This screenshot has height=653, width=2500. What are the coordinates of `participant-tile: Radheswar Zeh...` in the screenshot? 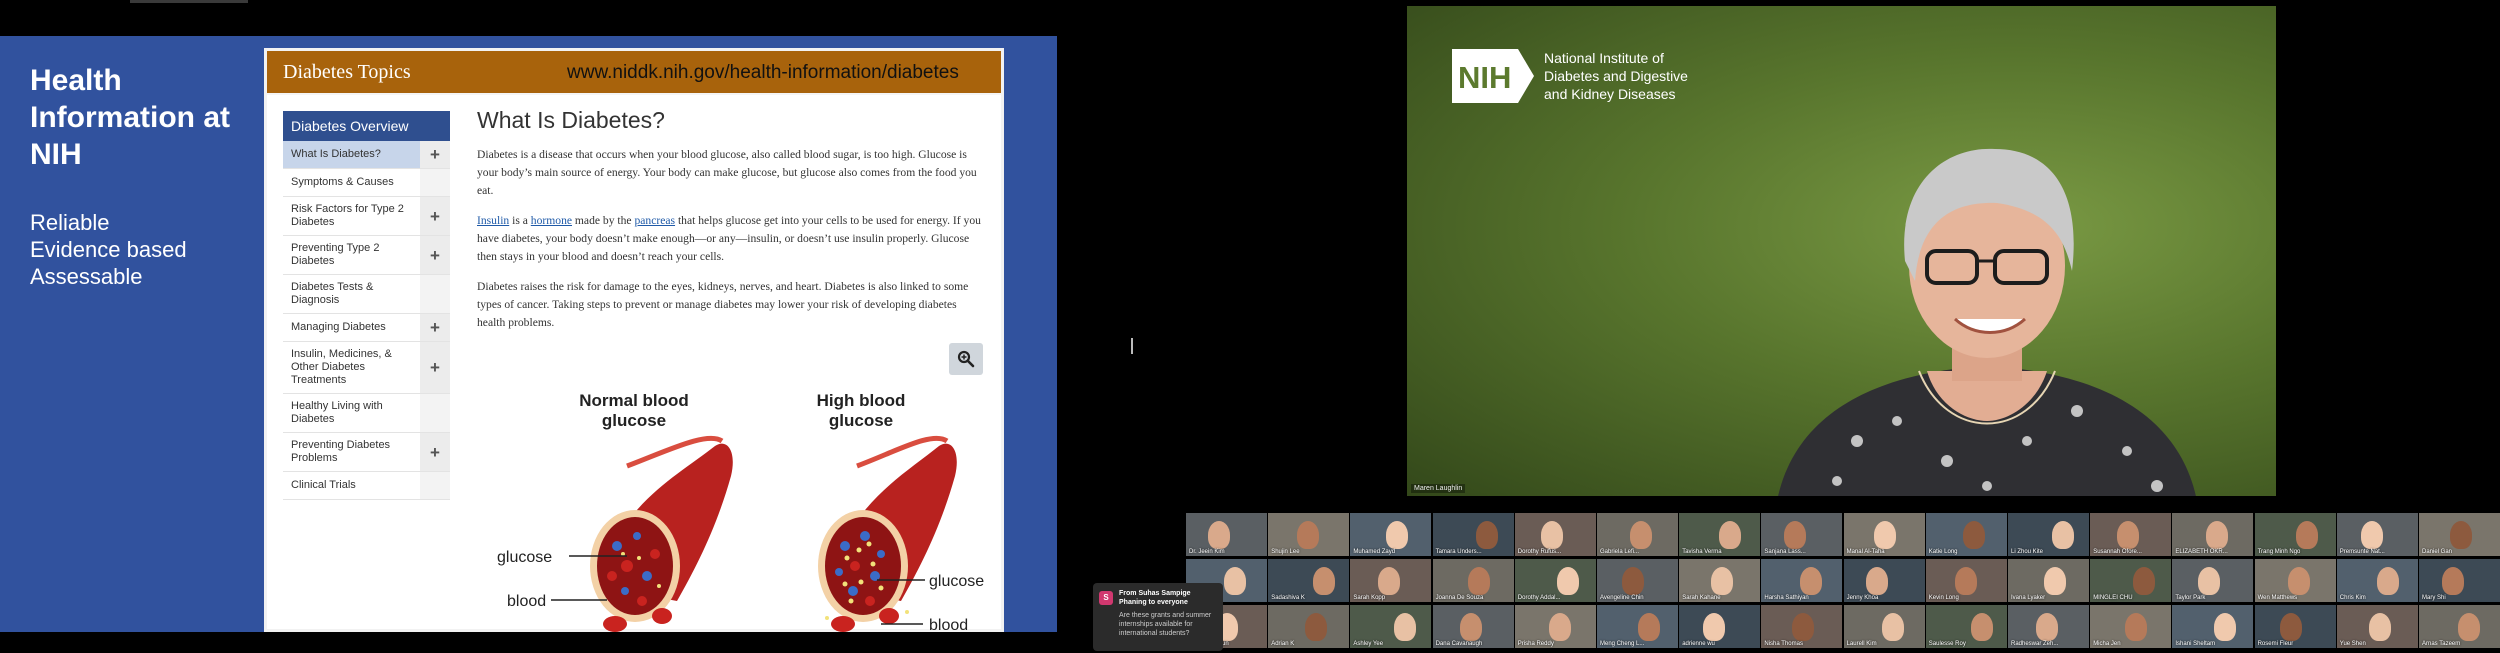 It's located at (2048, 626).